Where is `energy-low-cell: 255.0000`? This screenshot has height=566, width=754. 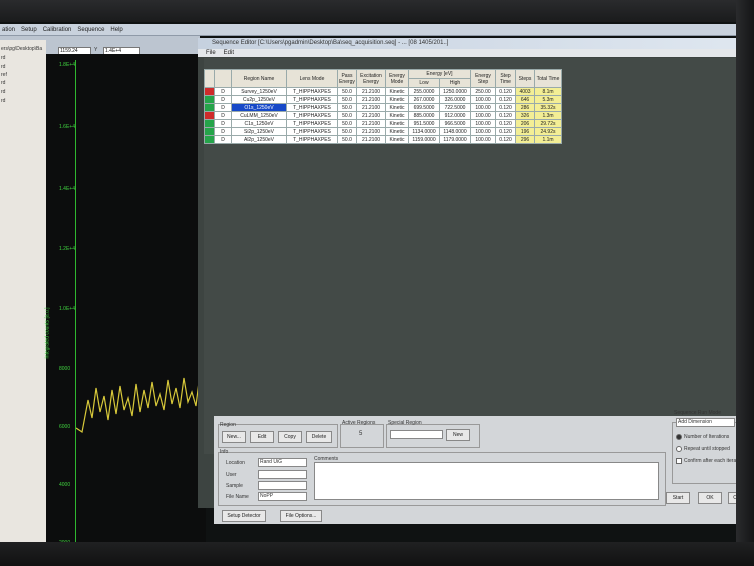
energy-low-cell: 255.0000 is located at coordinates (424, 91).